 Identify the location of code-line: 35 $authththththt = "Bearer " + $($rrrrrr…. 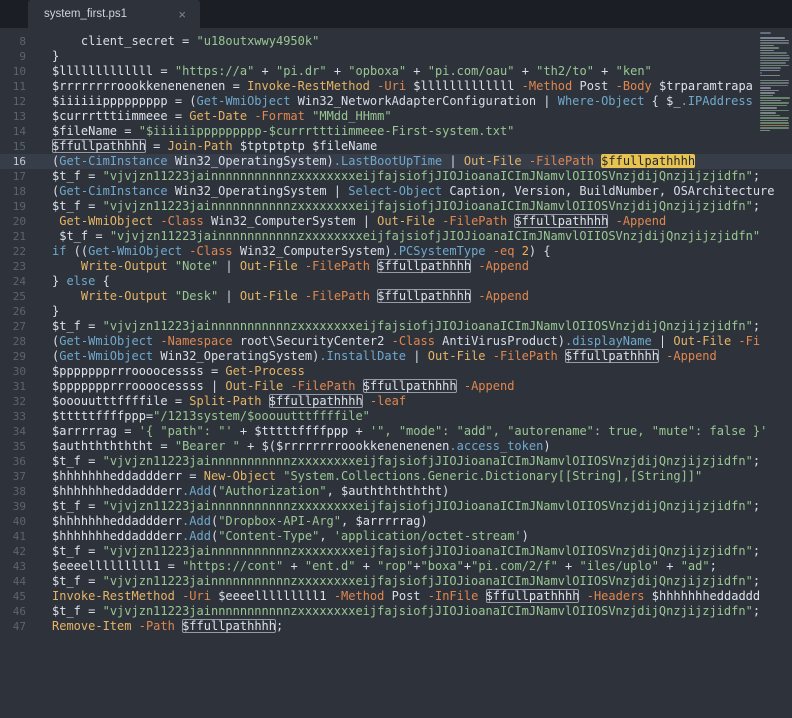
(396, 446).